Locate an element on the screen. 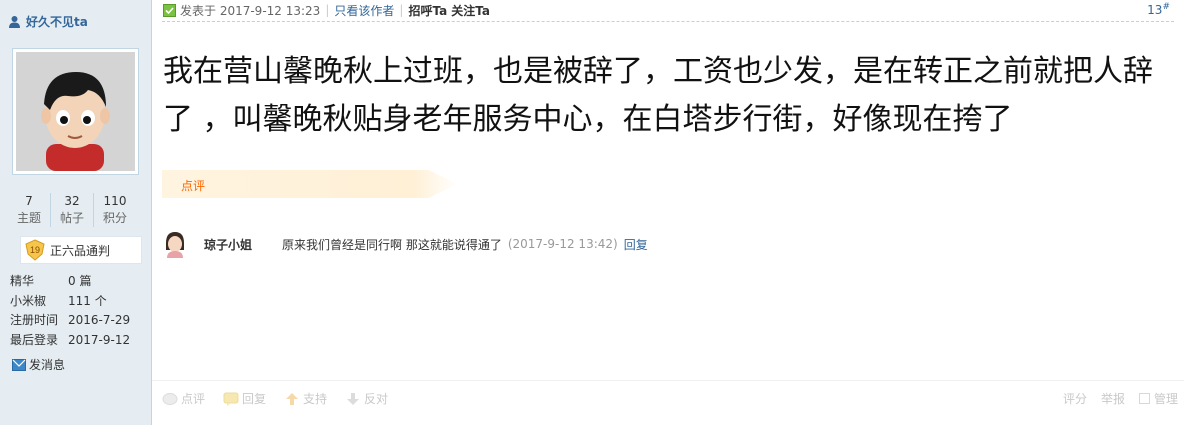 This screenshot has height=425, width=1184. stat-posts-num: 32 is located at coordinates (72, 201).